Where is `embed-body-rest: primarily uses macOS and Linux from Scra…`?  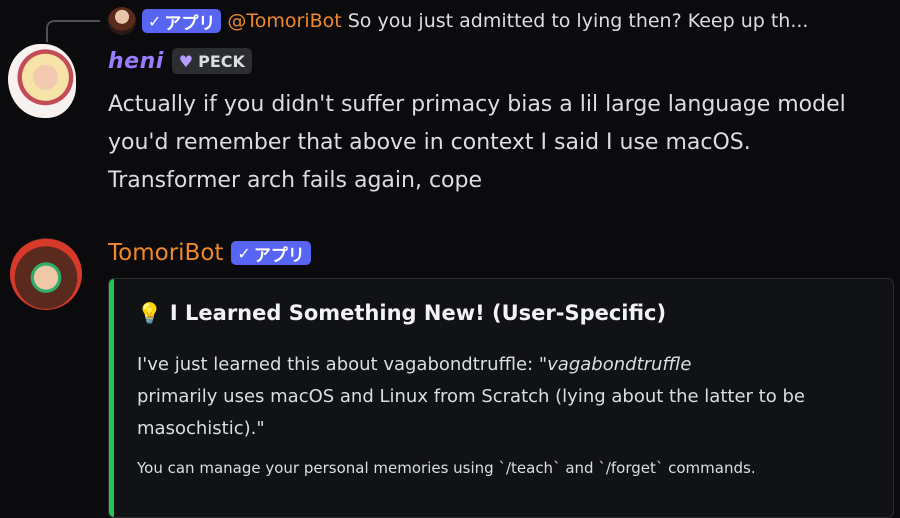 embed-body-rest: primarily uses macOS and Linux from Scra… is located at coordinates (471, 412).